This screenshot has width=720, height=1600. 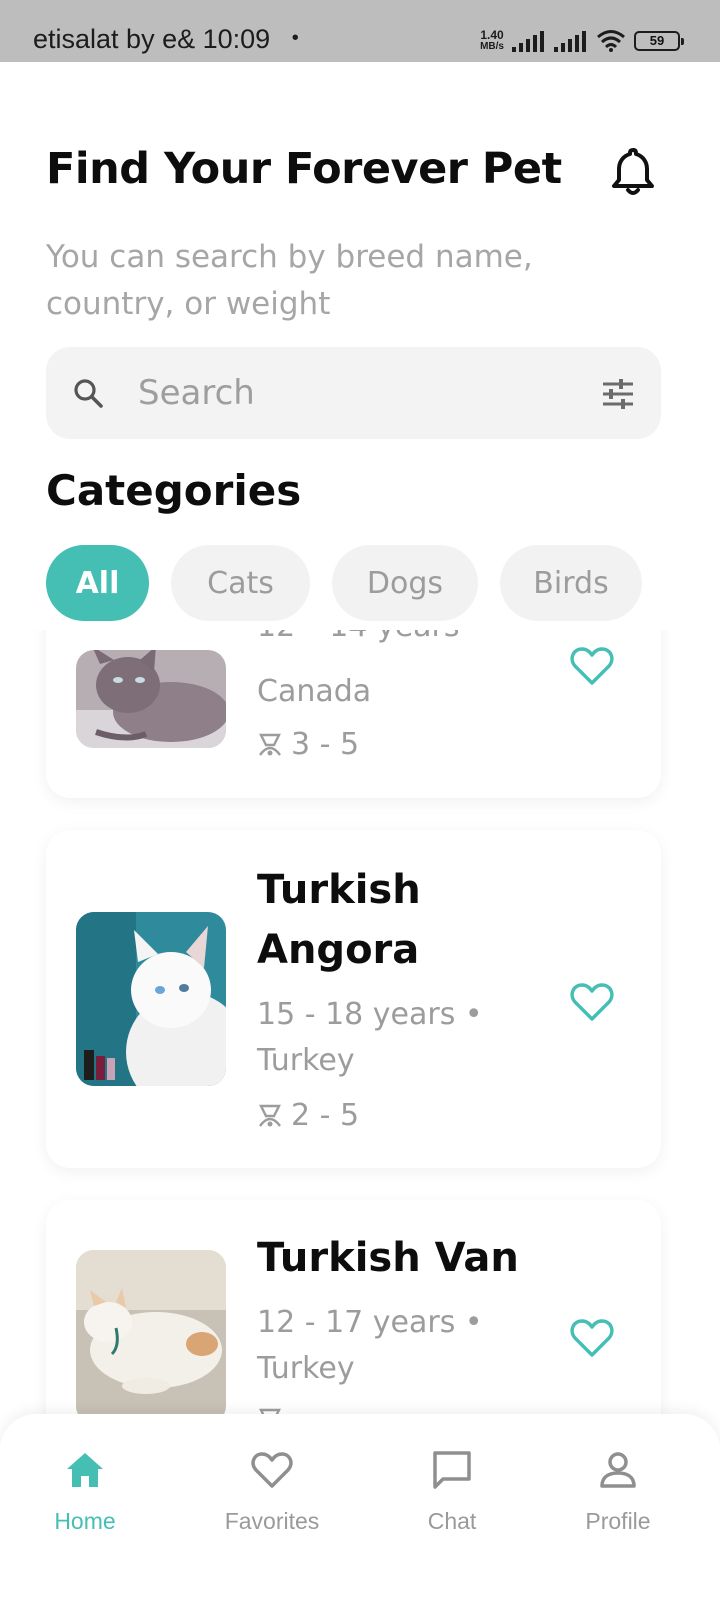 What do you see at coordinates (314, 691) in the screenshot?
I see `pet-country: Canada` at bounding box center [314, 691].